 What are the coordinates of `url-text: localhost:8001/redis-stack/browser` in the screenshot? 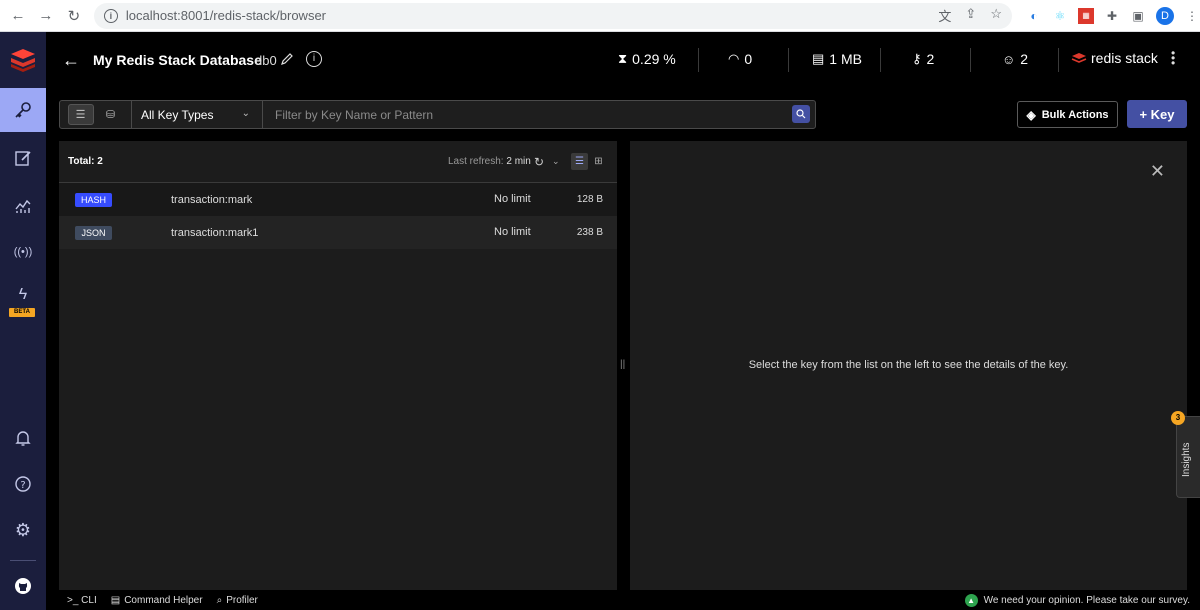 It's located at (226, 15).